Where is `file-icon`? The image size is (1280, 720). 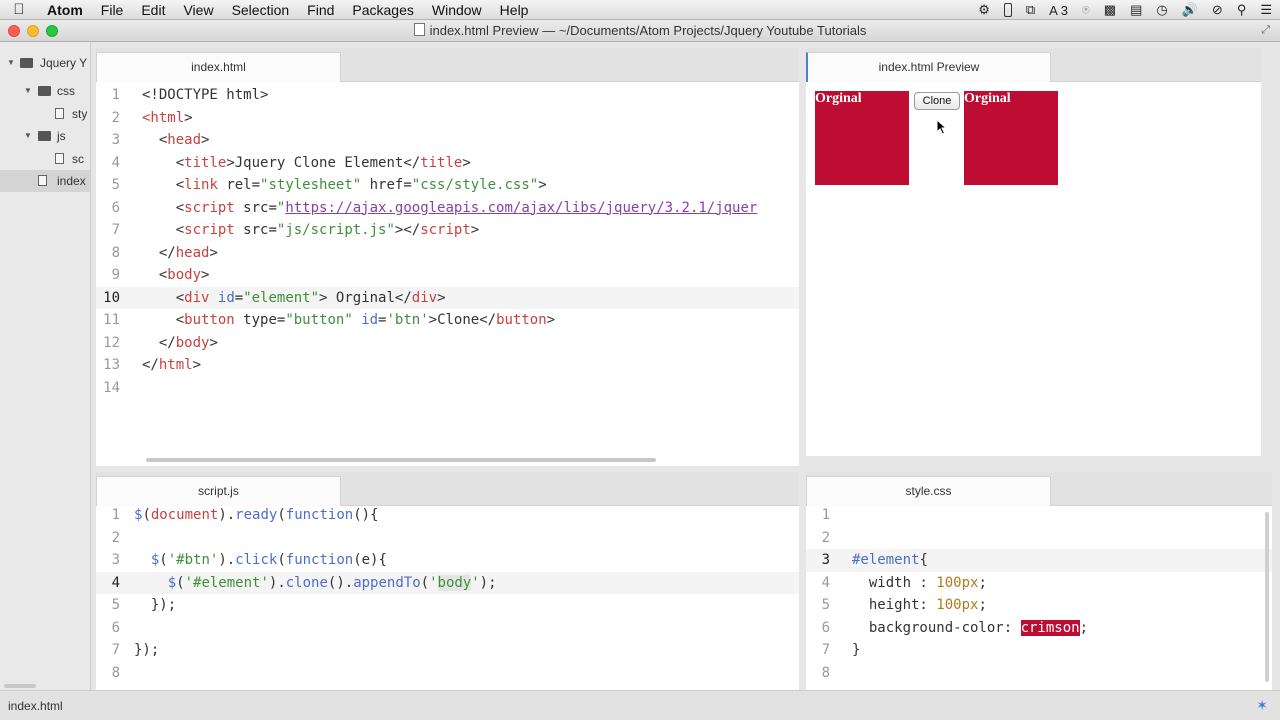
file-icon is located at coordinates (59, 158).